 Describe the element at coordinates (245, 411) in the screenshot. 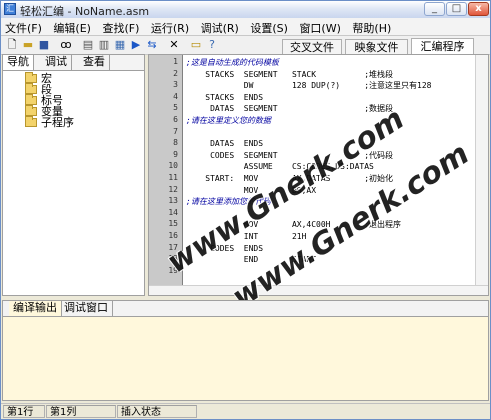

I see `status-bar: 第1行 第1列 插入状态` at that location.